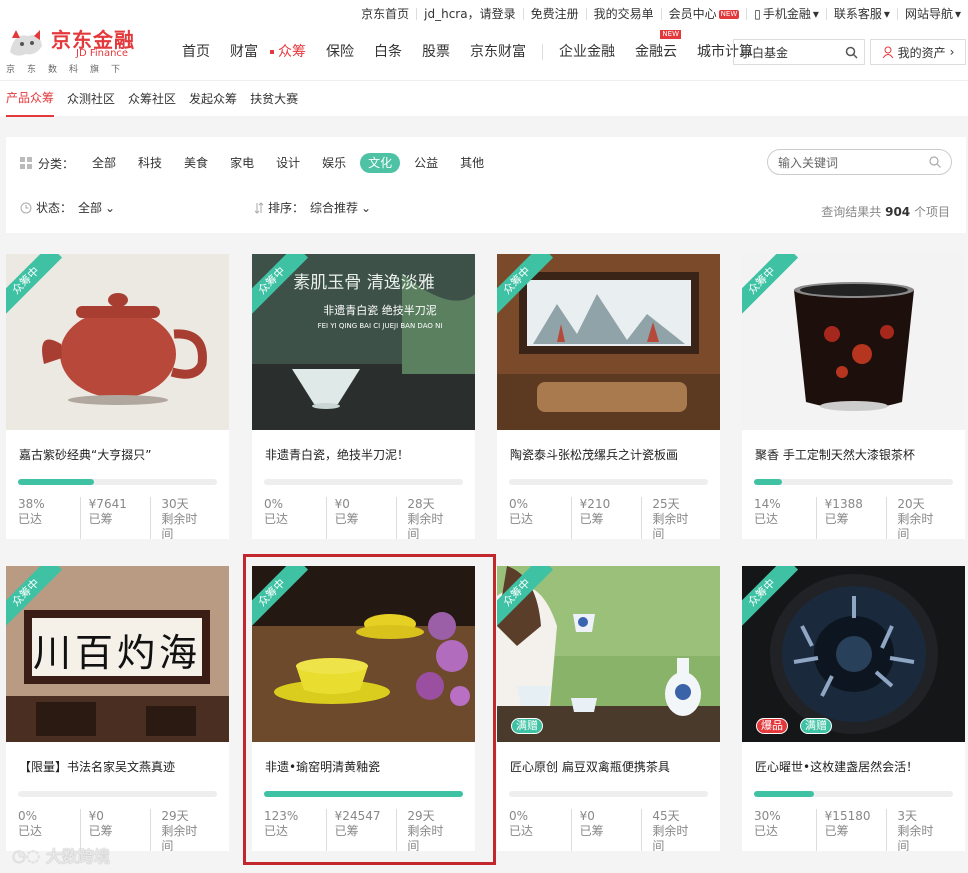 The width and height of the screenshot is (968, 873). What do you see at coordinates (590, 766) in the screenshot?
I see `project-title: 匠心原创 扁豆双禽瓶便携茶具` at bounding box center [590, 766].